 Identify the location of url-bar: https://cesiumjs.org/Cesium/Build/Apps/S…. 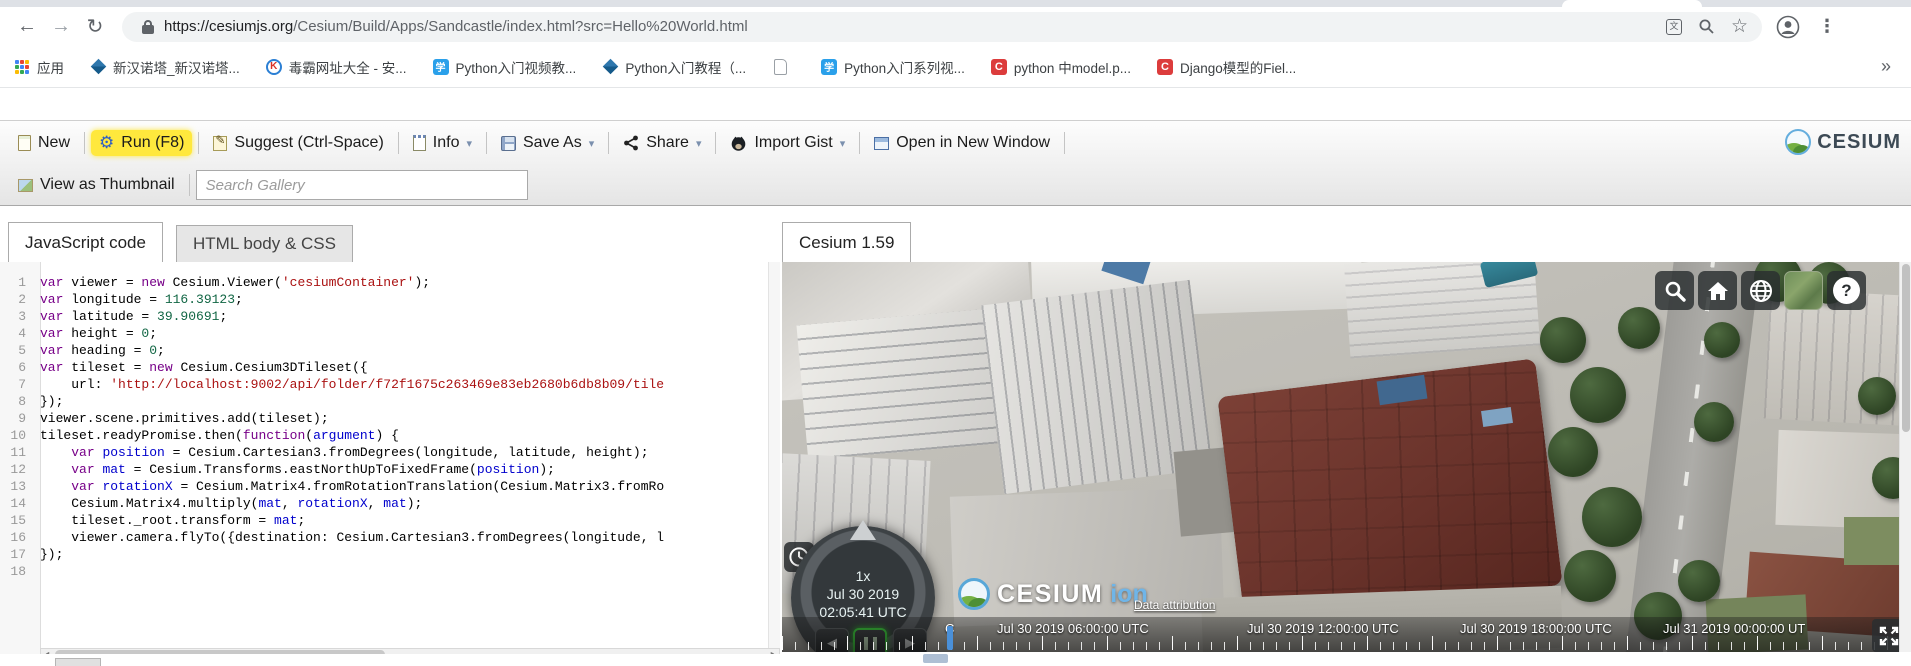
(942, 26).